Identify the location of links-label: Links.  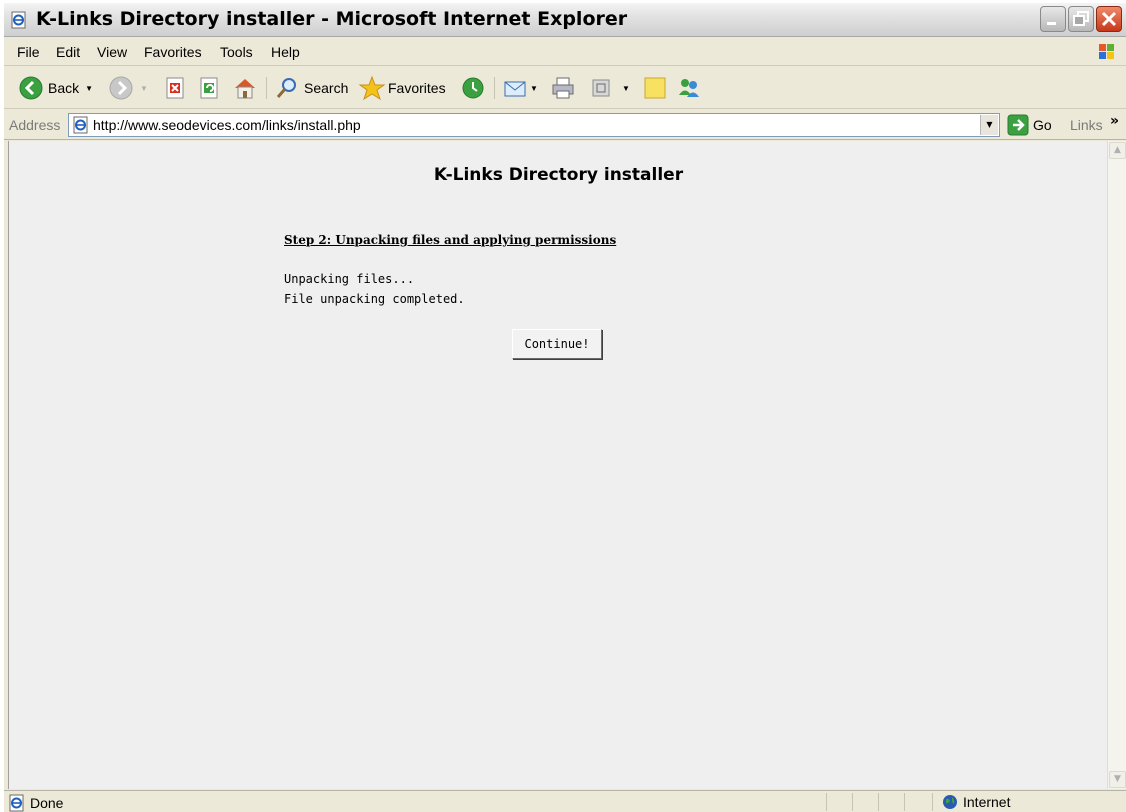
(1086, 125).